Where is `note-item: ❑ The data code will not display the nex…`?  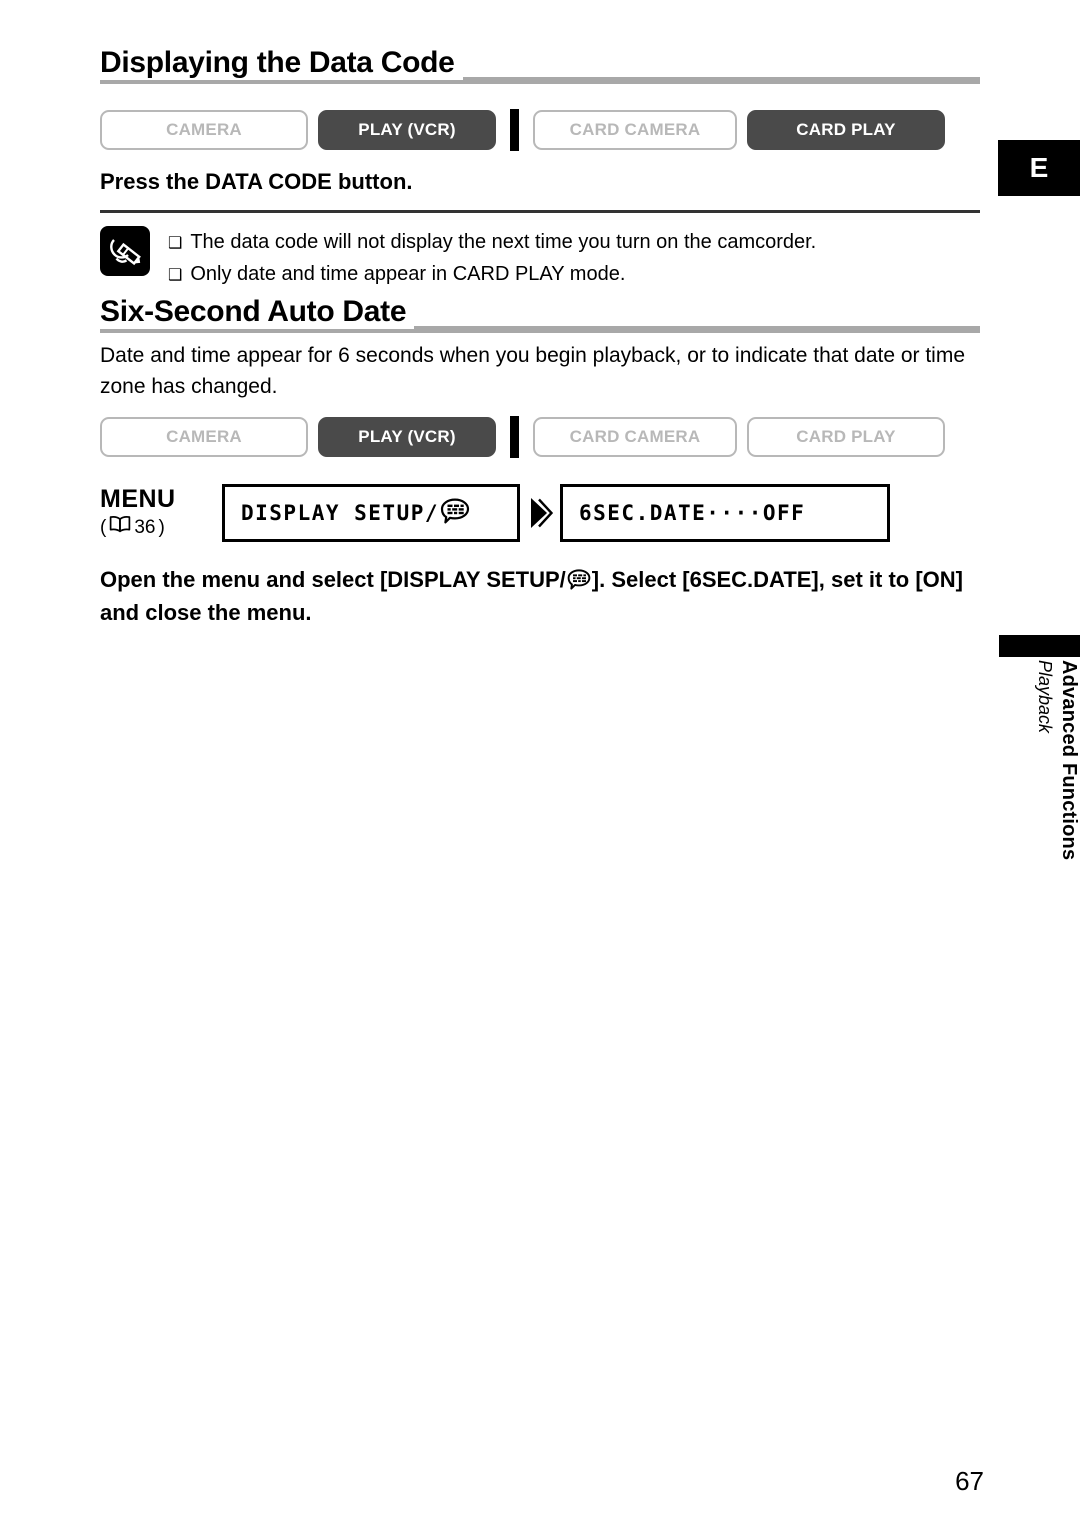 note-item: ❑ The data code will not display the nex… is located at coordinates (574, 243).